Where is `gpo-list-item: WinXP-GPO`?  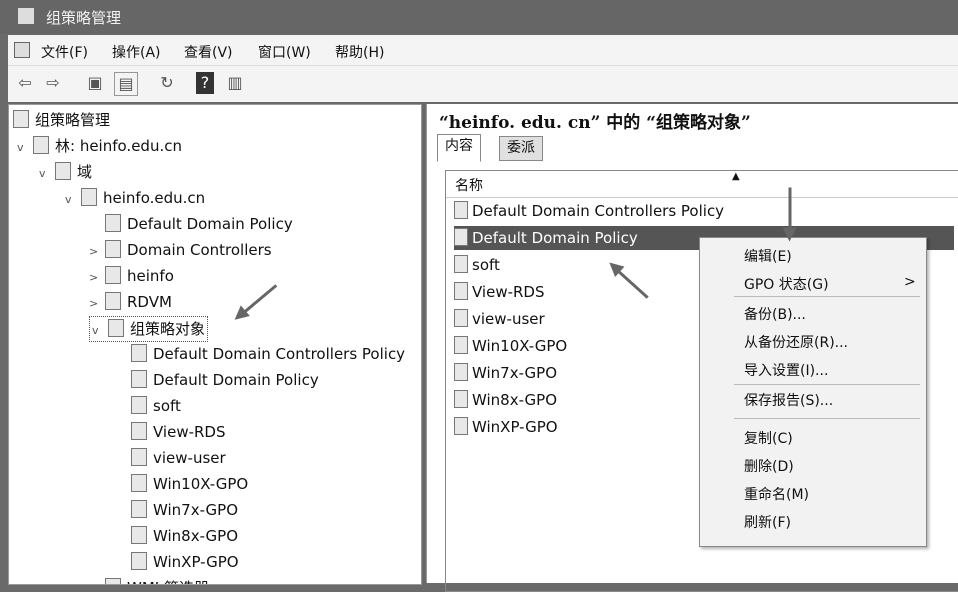 gpo-list-item: WinXP-GPO is located at coordinates (506, 427).